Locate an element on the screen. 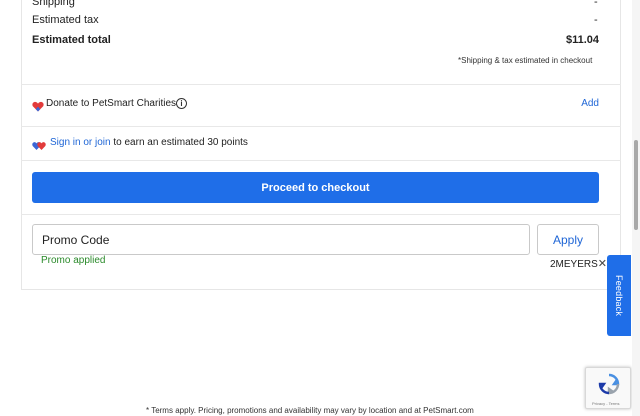  feedback-tab: Feedback is located at coordinates (619, 295).